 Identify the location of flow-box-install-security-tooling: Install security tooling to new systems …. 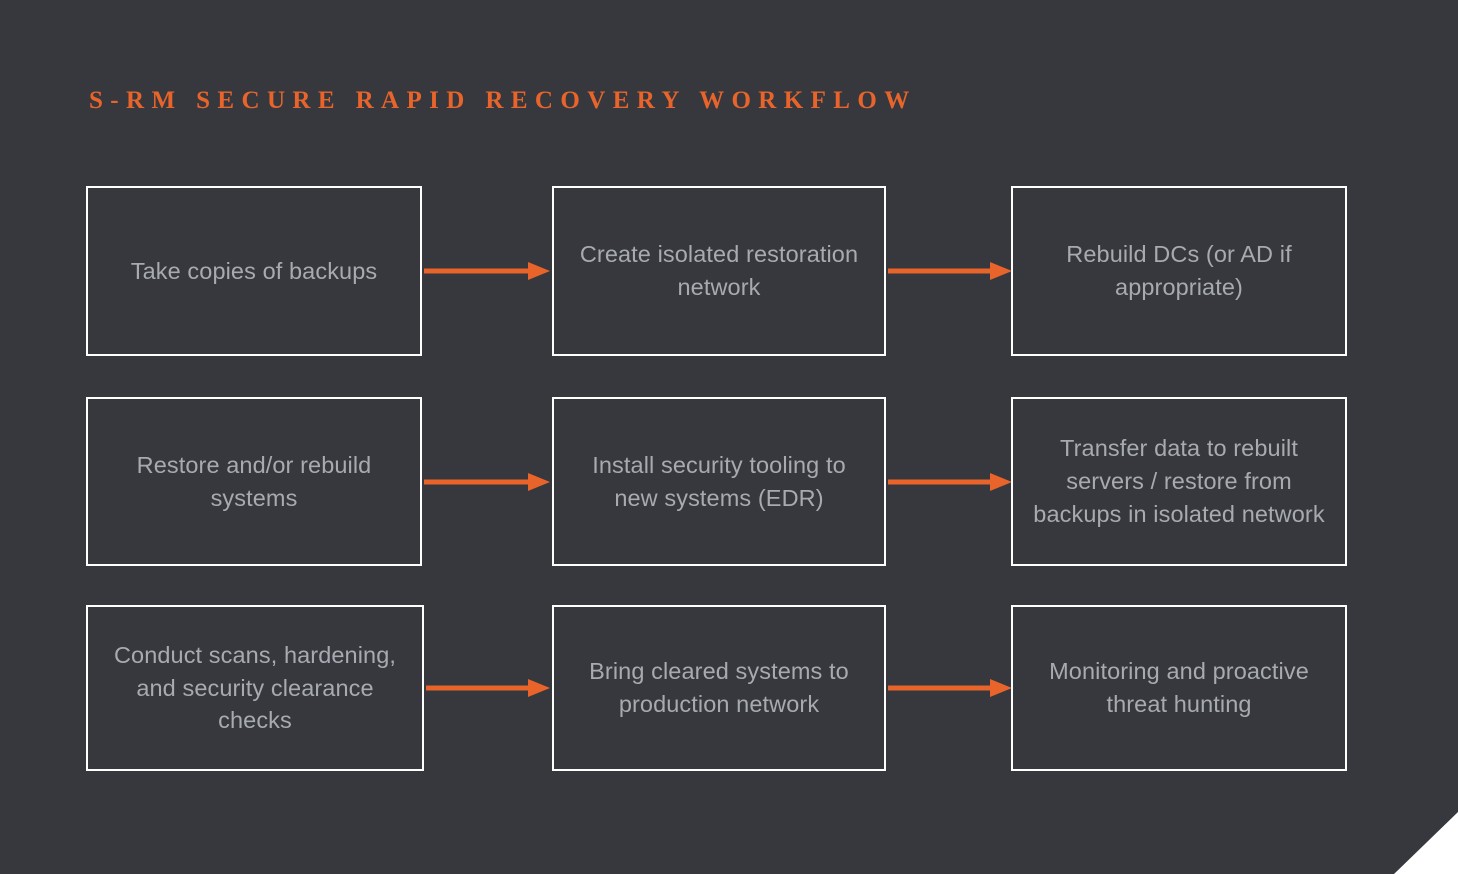
(719, 481).